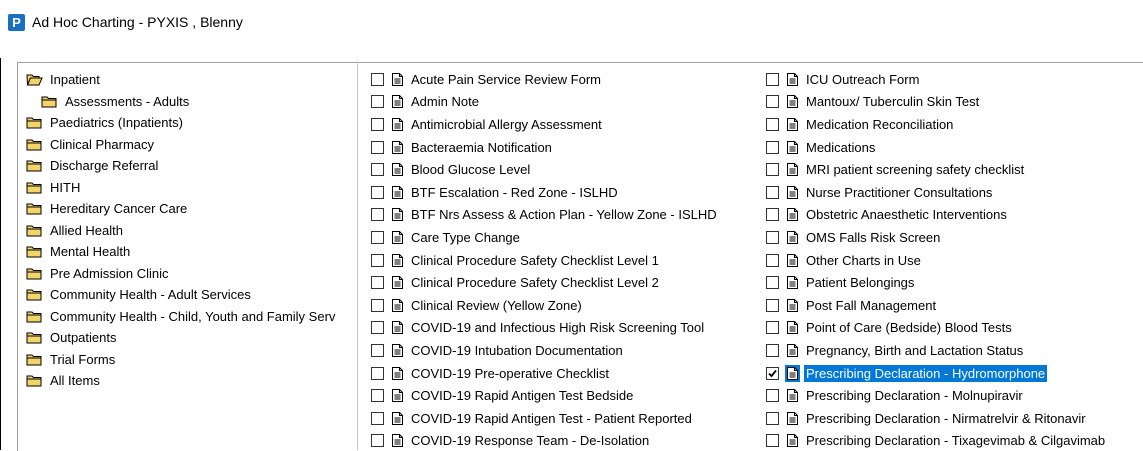  I want to click on form-list-item: COVID-19 Pre-operative Checklist, so click(545, 373).